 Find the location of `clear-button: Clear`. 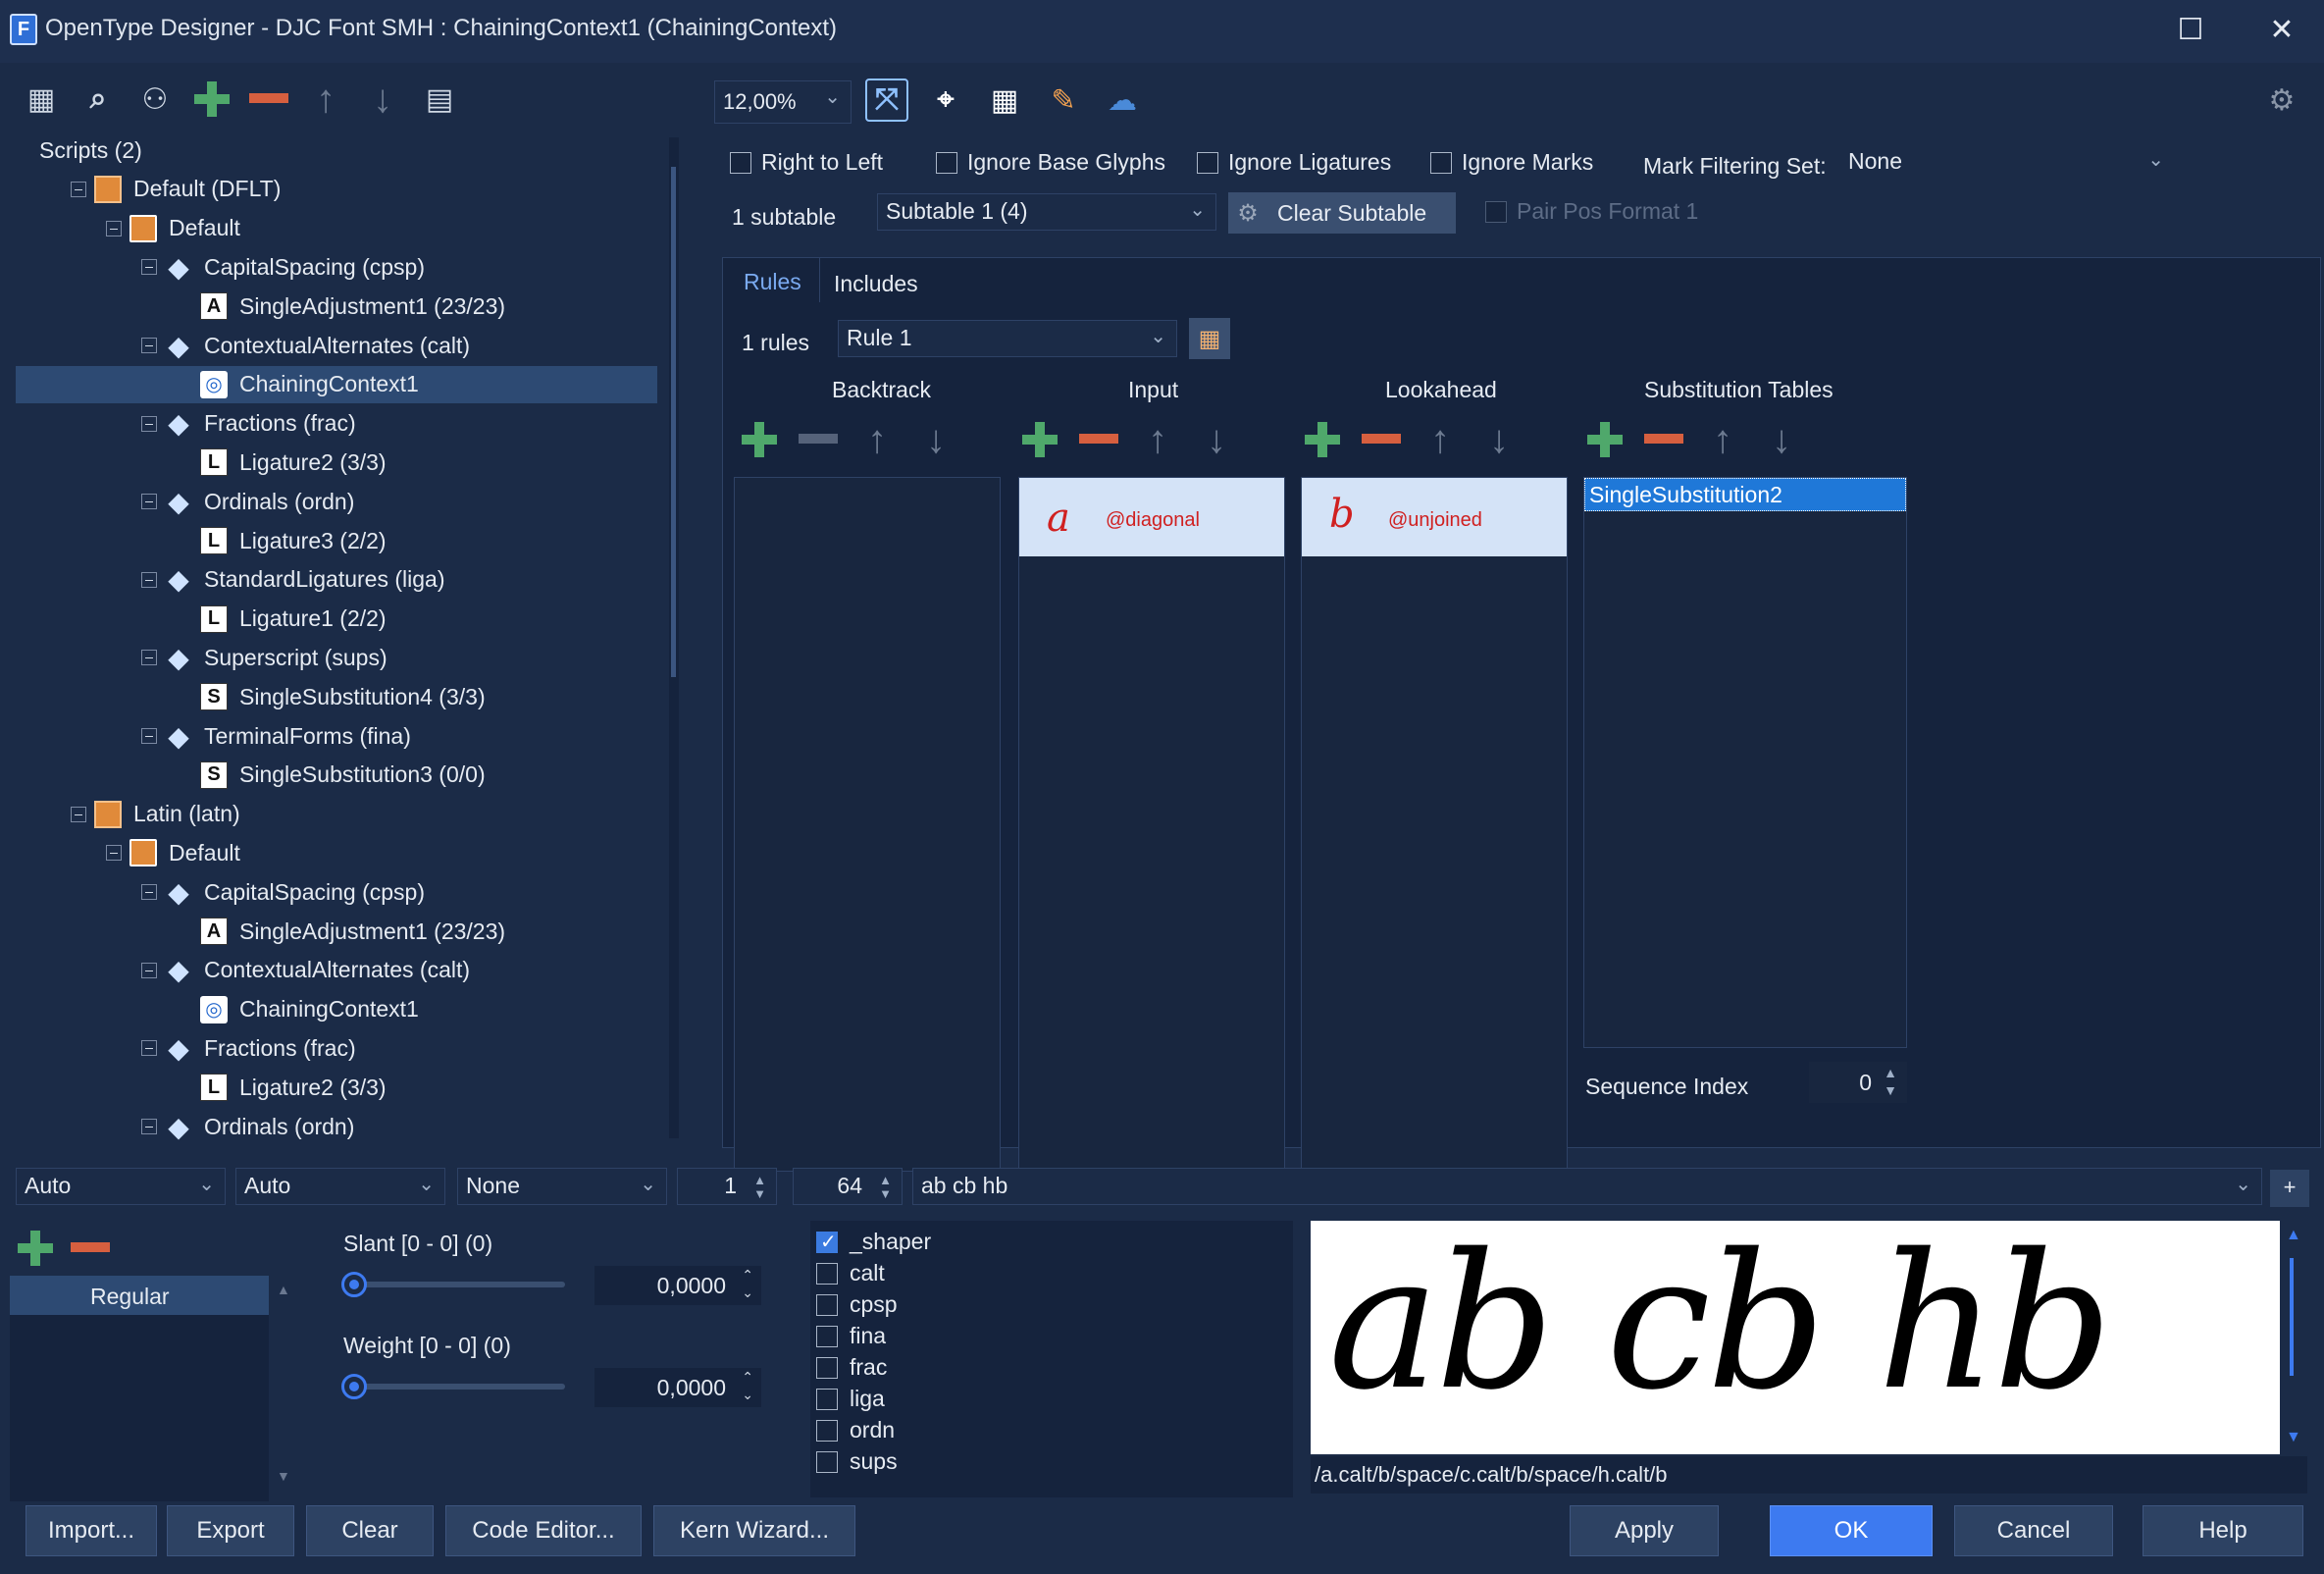

clear-button: Clear is located at coordinates (370, 1530).